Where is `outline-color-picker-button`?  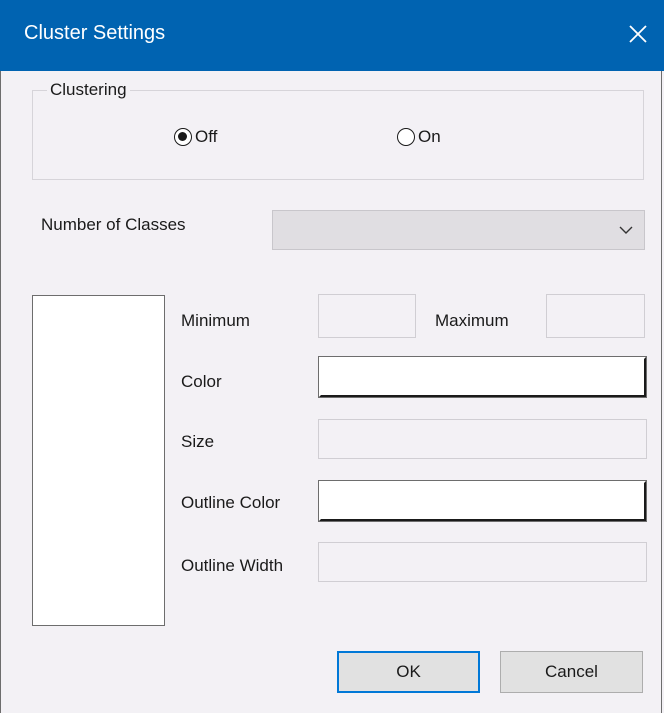 outline-color-picker-button is located at coordinates (482, 501).